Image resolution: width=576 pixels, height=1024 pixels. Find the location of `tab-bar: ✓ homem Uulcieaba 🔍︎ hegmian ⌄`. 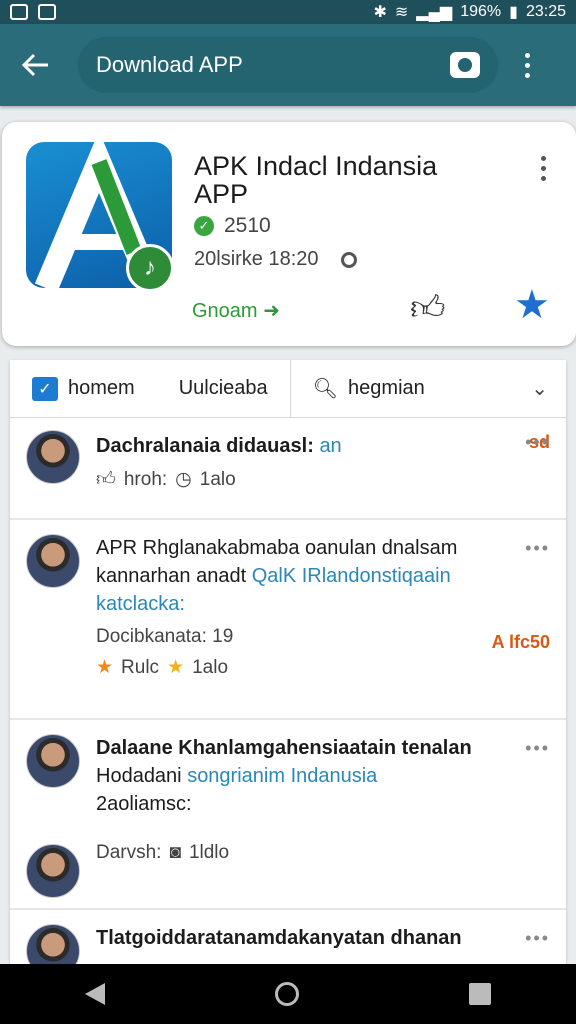

tab-bar: ✓ homem Uulcieaba 🔍︎ hegmian ⌄ is located at coordinates (288, 388).